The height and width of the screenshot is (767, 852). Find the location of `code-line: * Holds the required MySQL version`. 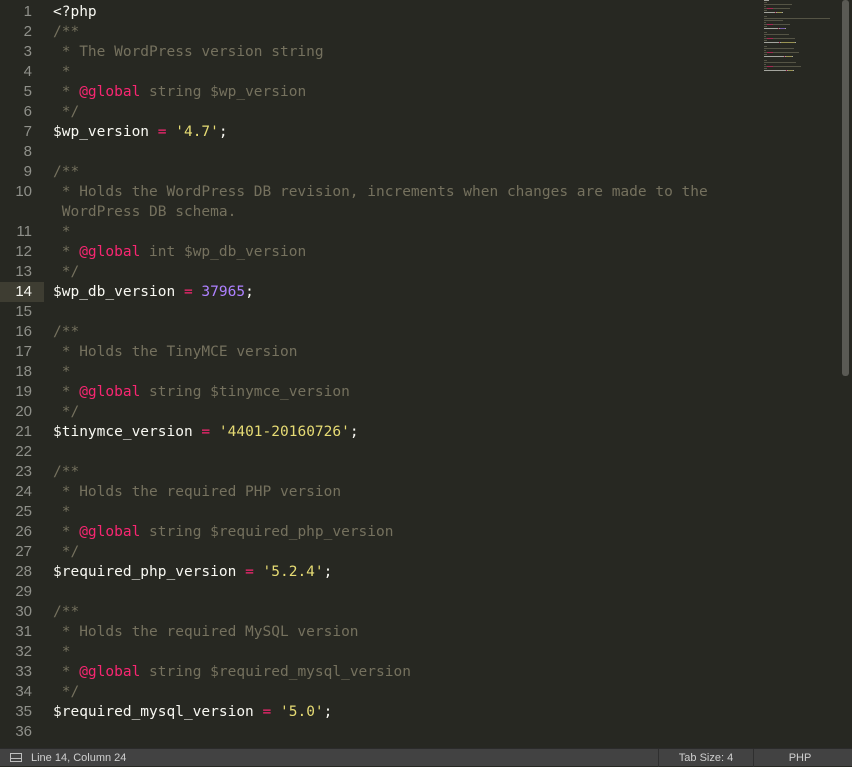

code-line: * Holds the required MySQL version is located at coordinates (206, 632).